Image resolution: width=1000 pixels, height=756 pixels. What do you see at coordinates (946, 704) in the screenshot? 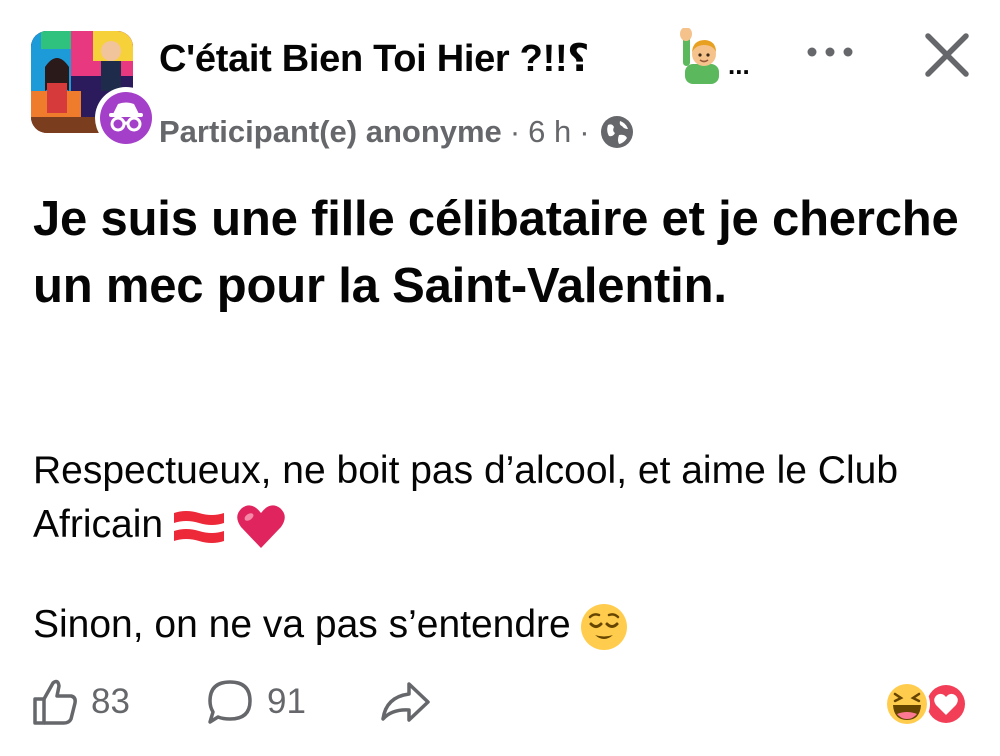
I see `love-heart-reaction-icon` at bounding box center [946, 704].